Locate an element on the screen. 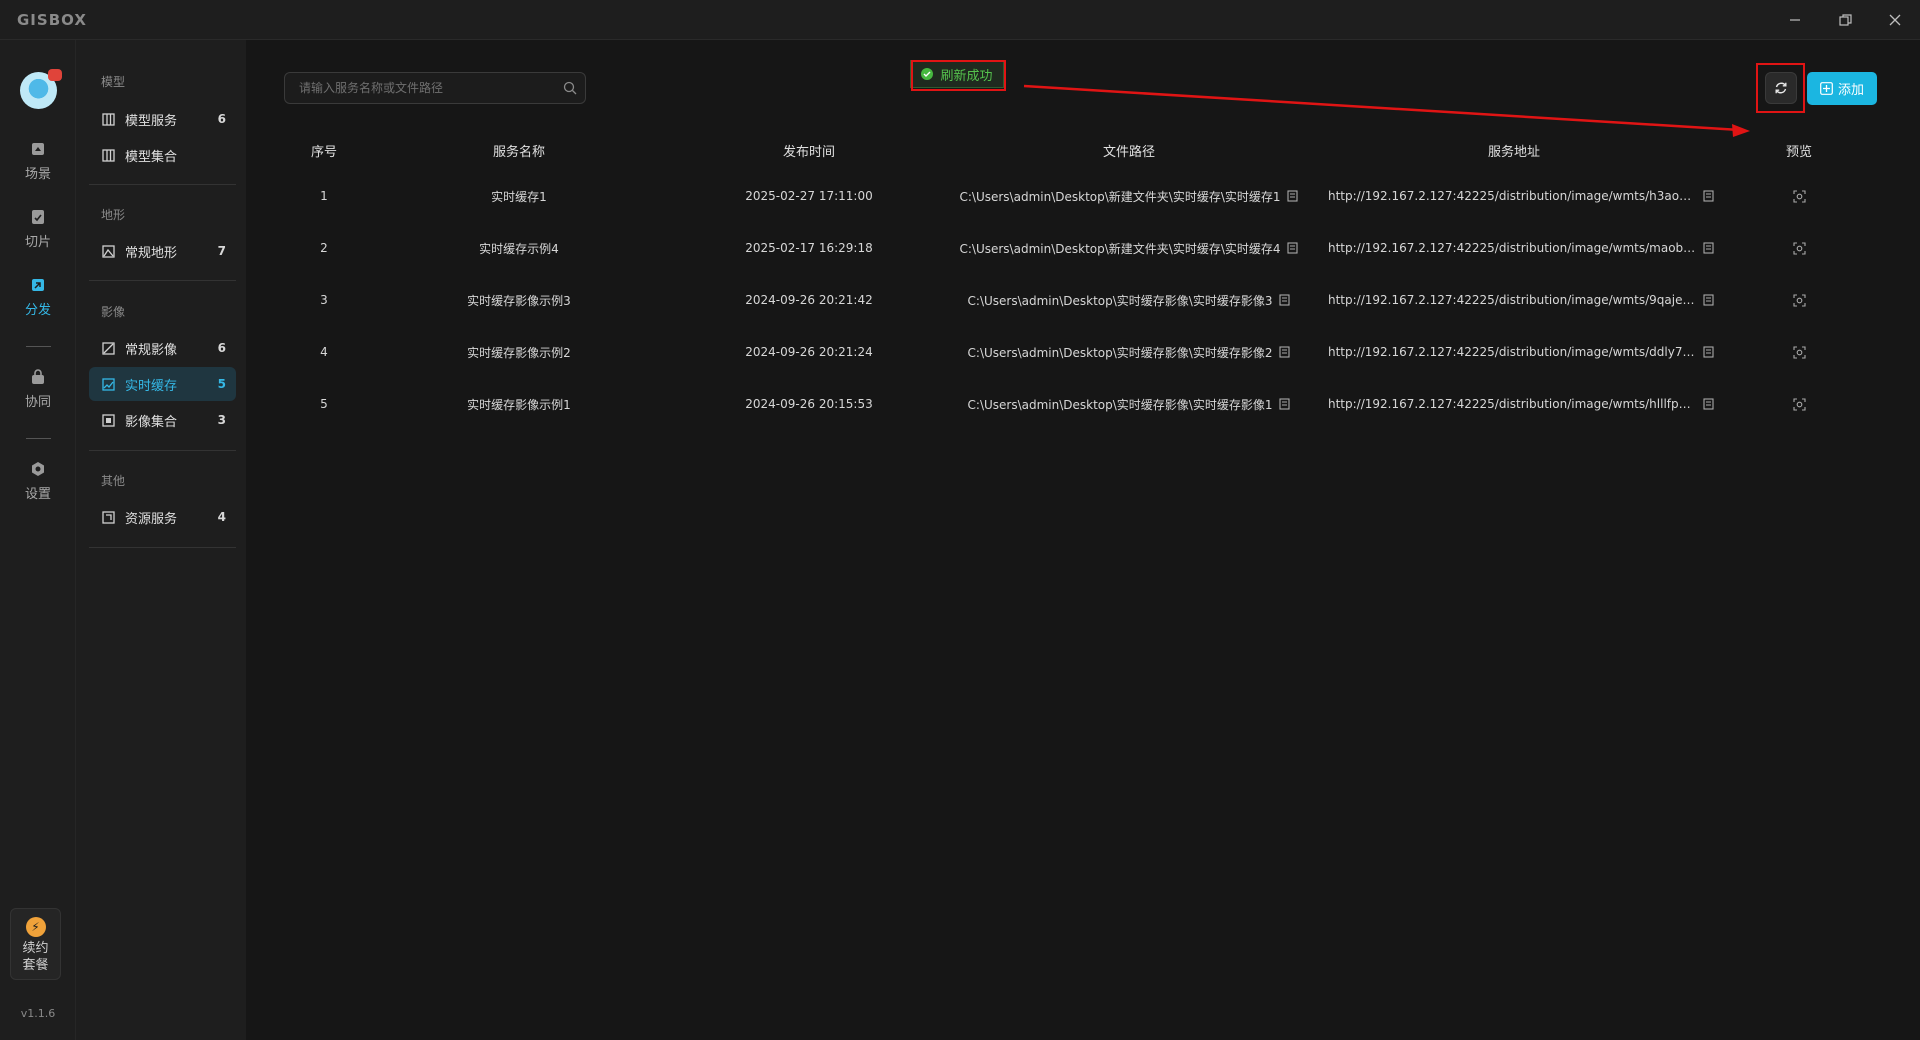 The height and width of the screenshot is (1040, 1920). app-logo: GISBOX is located at coordinates (52, 20).